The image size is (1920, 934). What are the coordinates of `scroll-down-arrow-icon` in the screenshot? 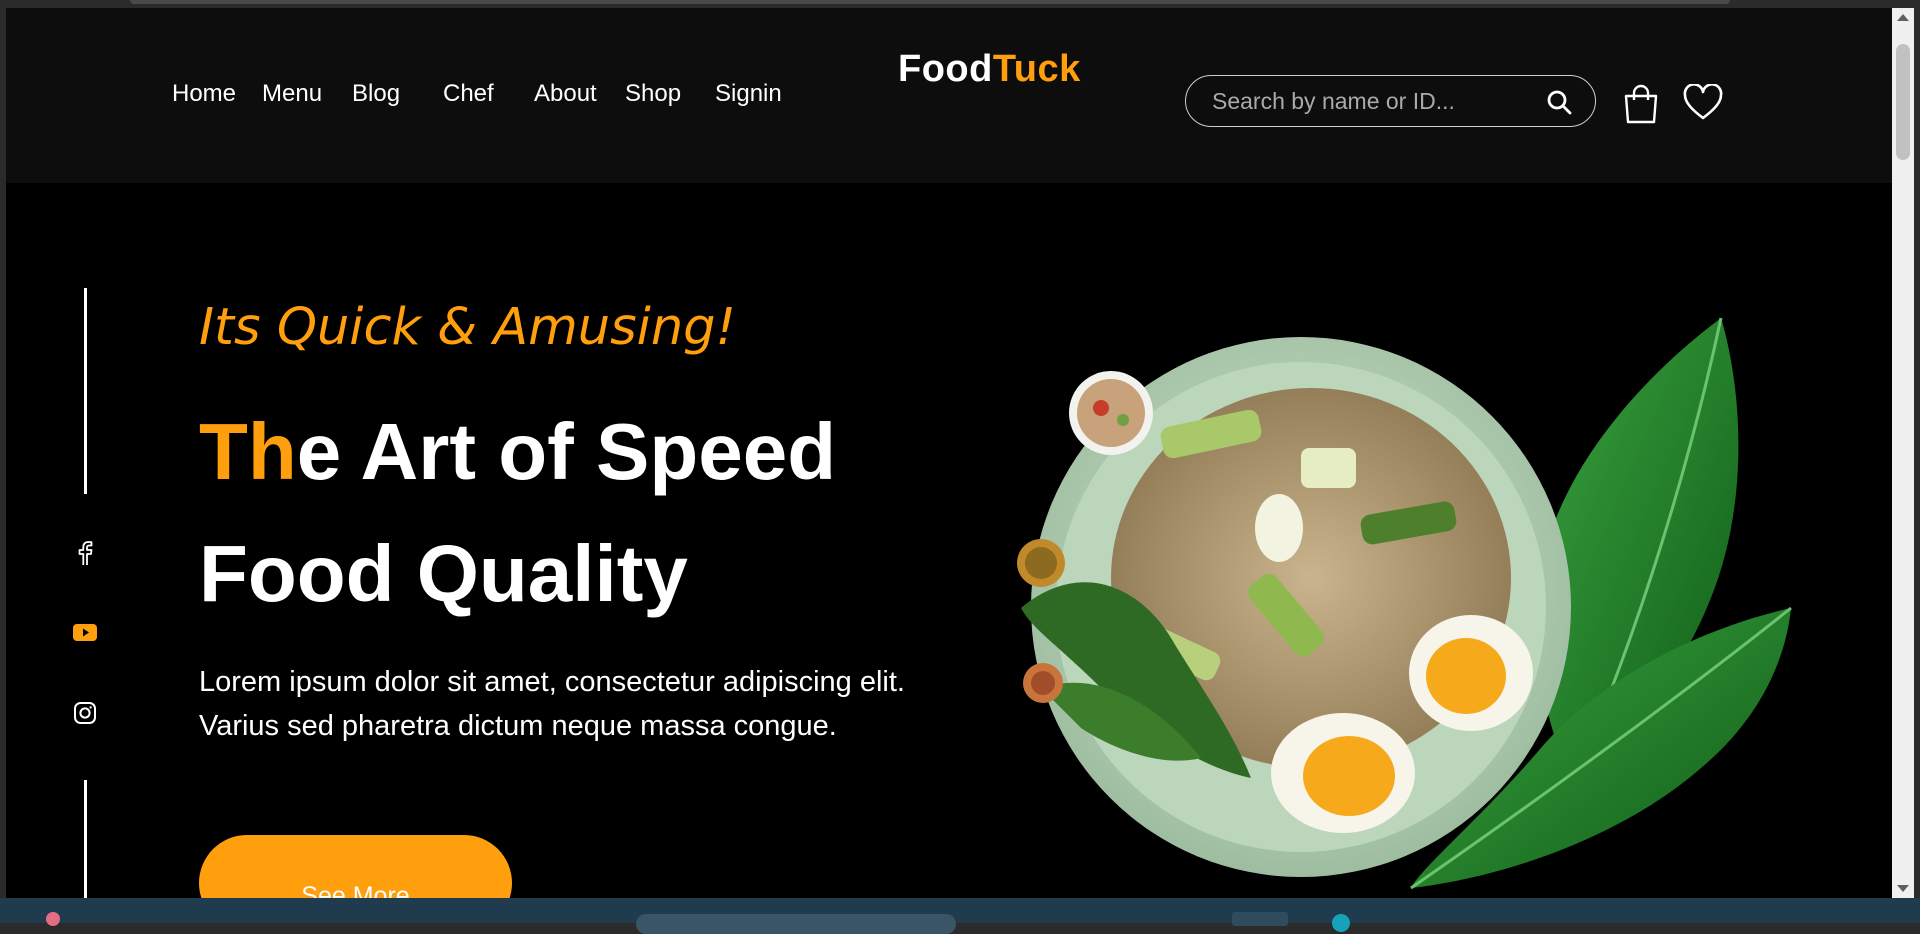 It's located at (1903, 888).